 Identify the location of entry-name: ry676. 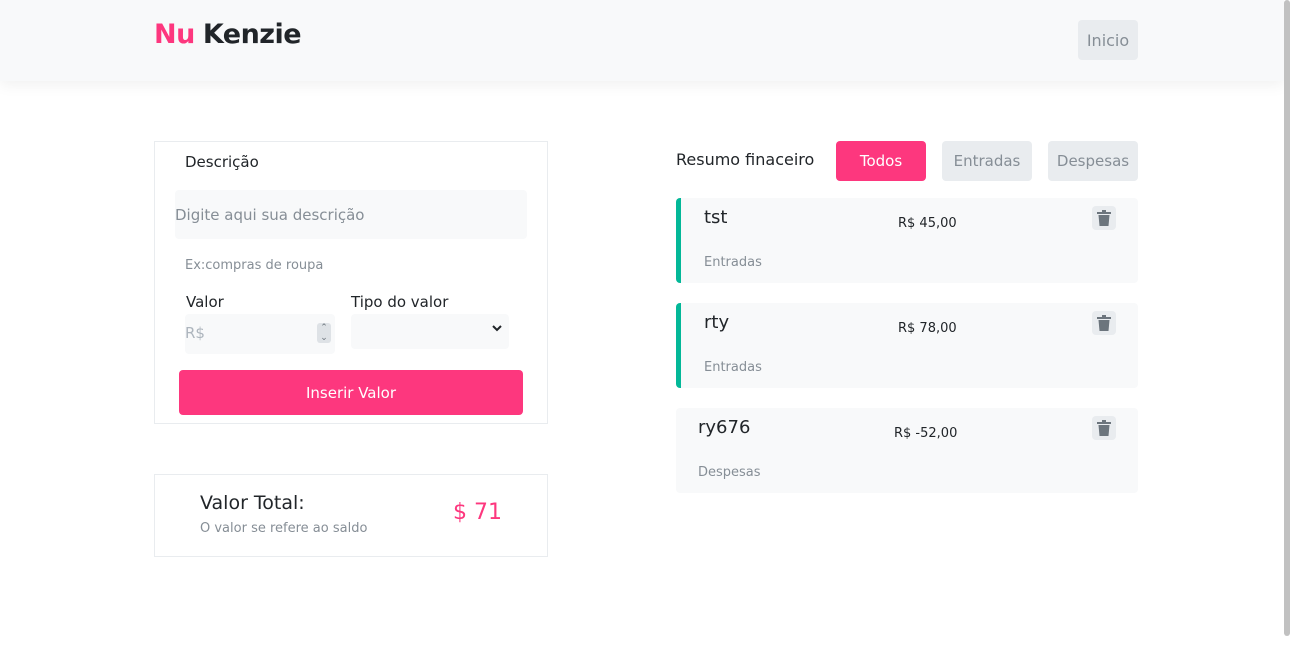
(724, 427).